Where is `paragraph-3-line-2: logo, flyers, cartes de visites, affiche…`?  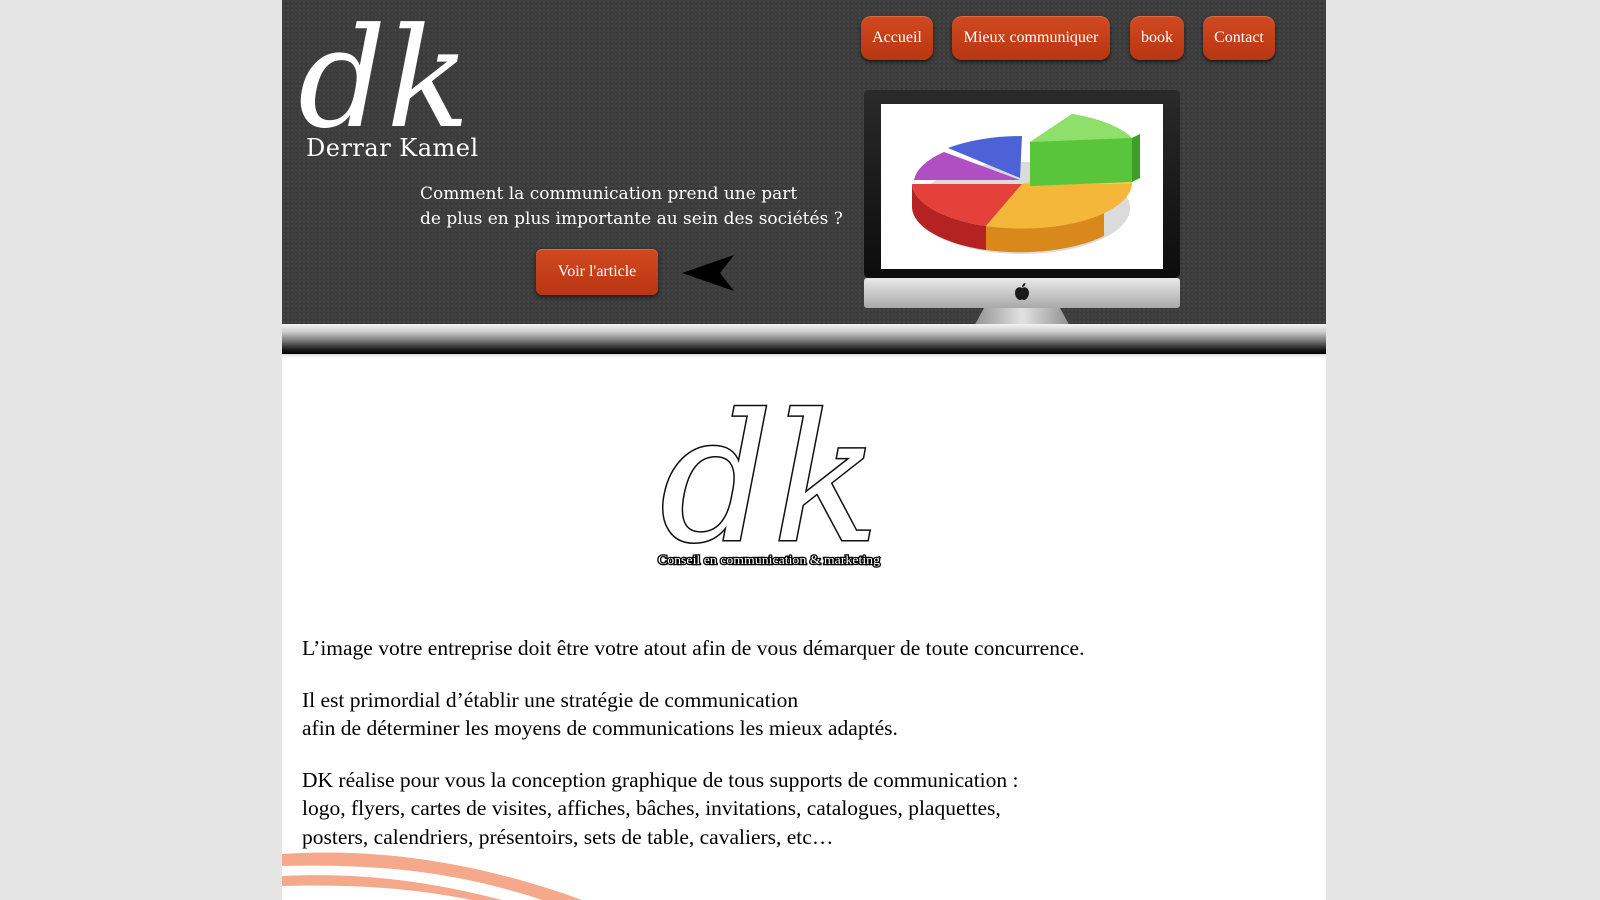 paragraph-3-line-2: logo, flyers, cartes de visites, affiche… is located at coordinates (651, 808).